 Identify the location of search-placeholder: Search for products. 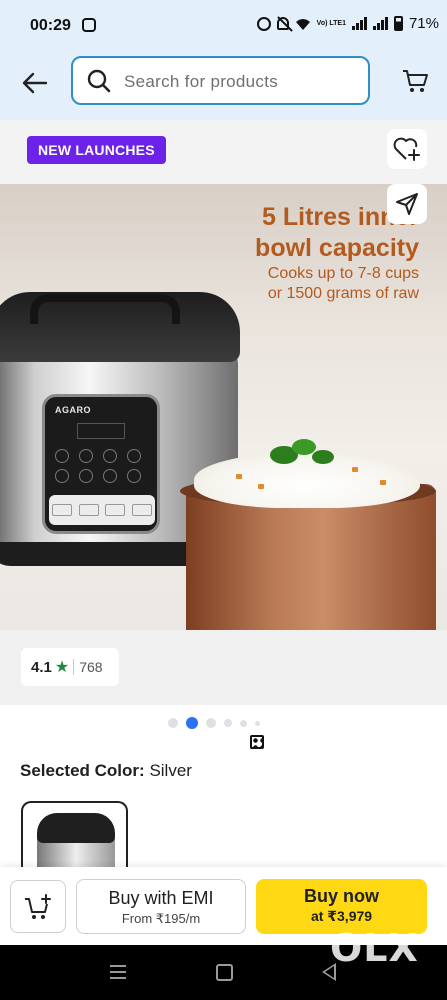
(201, 81).